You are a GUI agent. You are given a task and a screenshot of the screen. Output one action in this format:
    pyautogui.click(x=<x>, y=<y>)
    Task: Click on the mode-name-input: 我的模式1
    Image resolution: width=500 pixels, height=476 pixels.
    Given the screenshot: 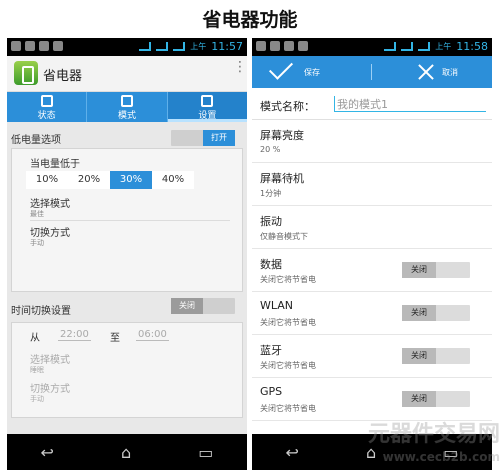 What is the action you would take?
    pyautogui.click(x=410, y=104)
    